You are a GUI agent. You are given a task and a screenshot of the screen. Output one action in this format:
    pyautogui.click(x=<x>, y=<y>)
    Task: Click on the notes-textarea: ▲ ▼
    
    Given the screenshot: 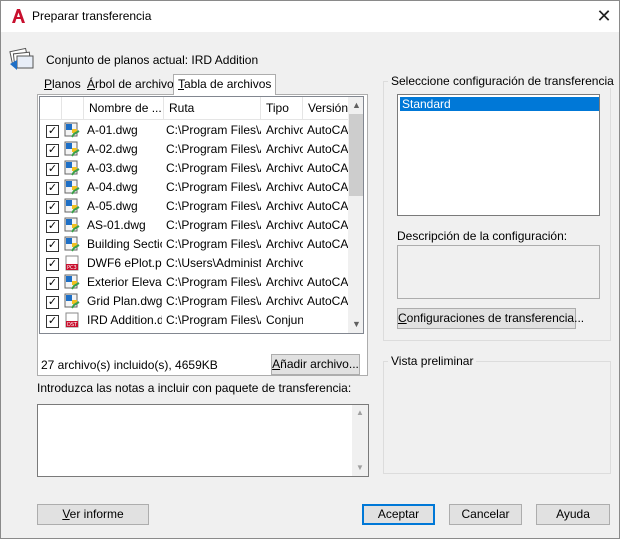 What is the action you would take?
    pyautogui.click(x=203, y=440)
    